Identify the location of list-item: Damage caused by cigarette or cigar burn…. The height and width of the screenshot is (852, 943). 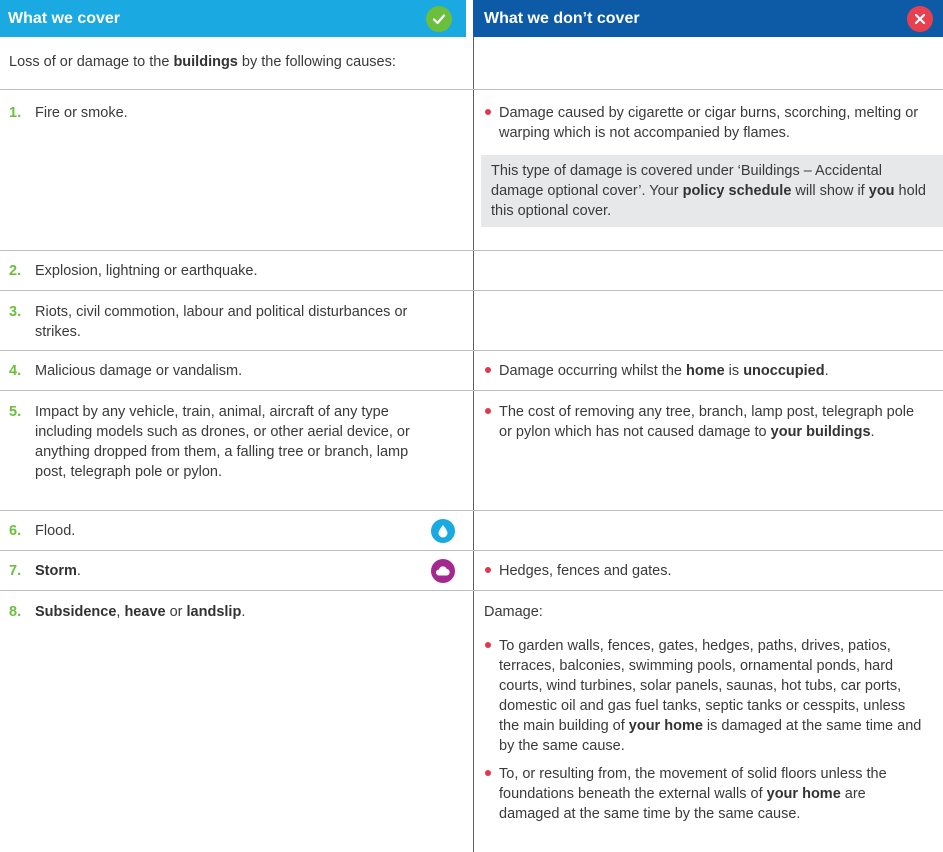
(704, 123).